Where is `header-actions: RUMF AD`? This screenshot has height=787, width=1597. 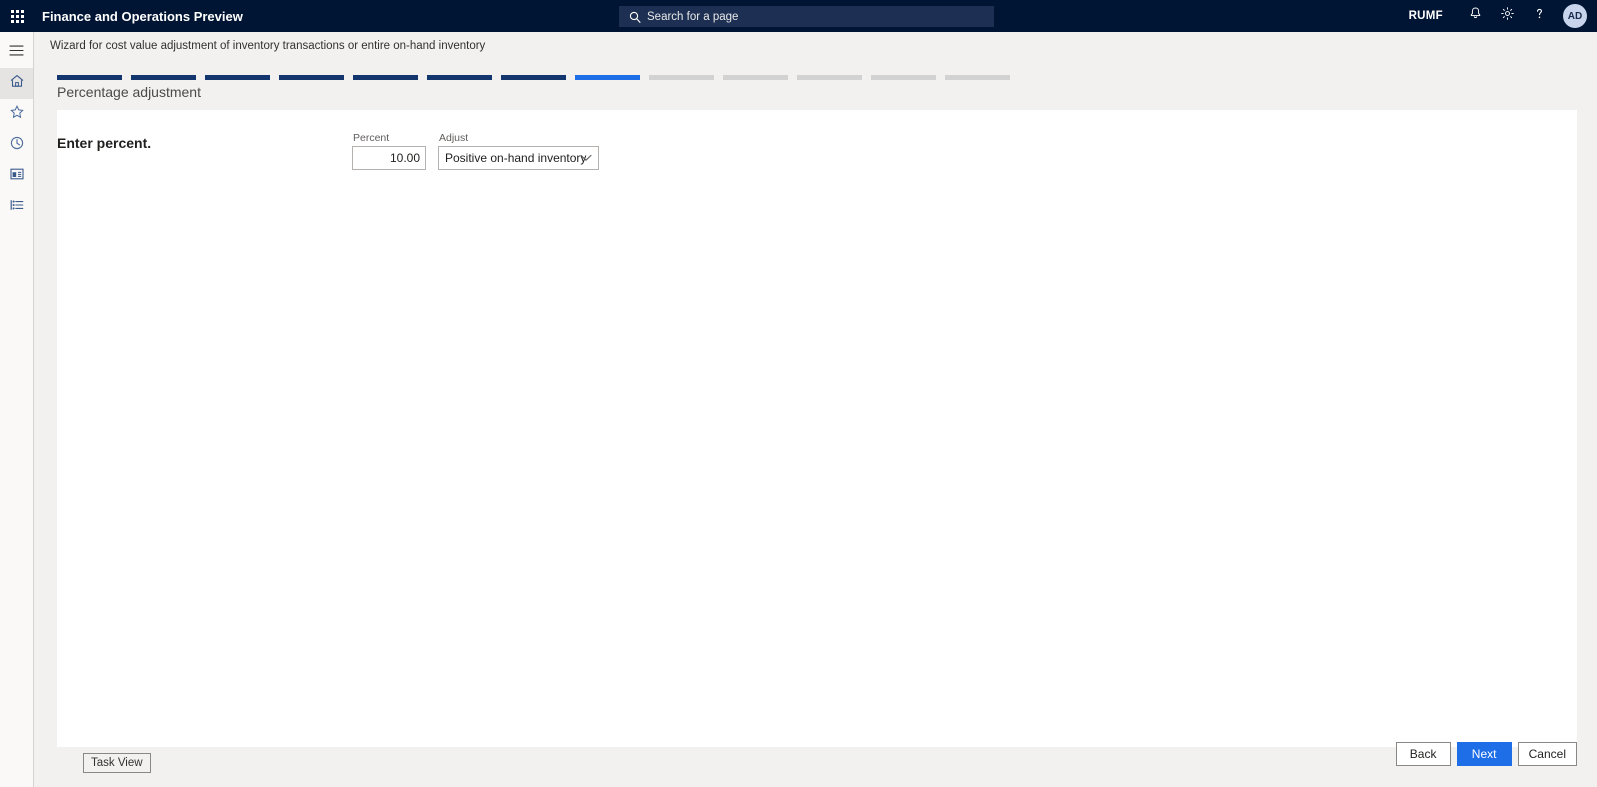 header-actions: RUMF AD is located at coordinates (1499, 16).